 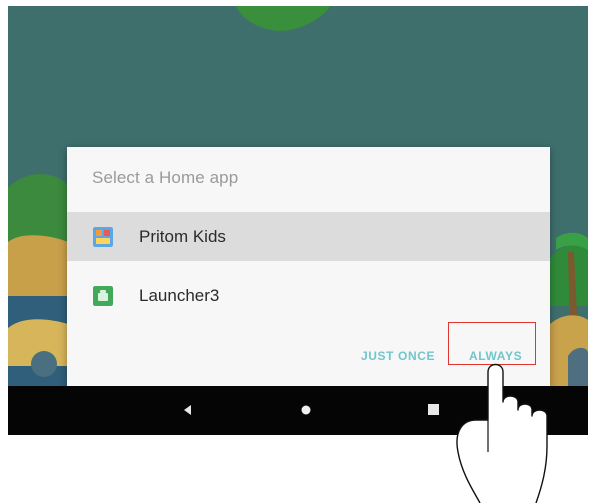 What do you see at coordinates (492, 343) in the screenshot?
I see `always-highlight-box` at bounding box center [492, 343].